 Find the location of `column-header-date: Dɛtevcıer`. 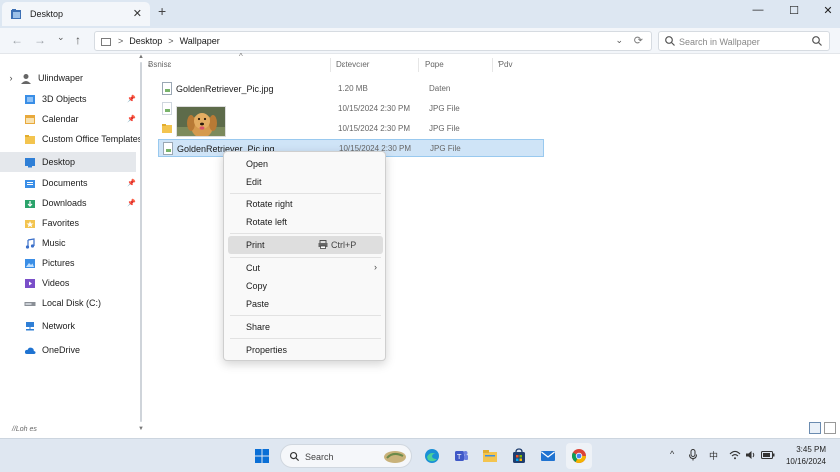

column-header-date: Dɛtevcıer is located at coordinates (352, 64).